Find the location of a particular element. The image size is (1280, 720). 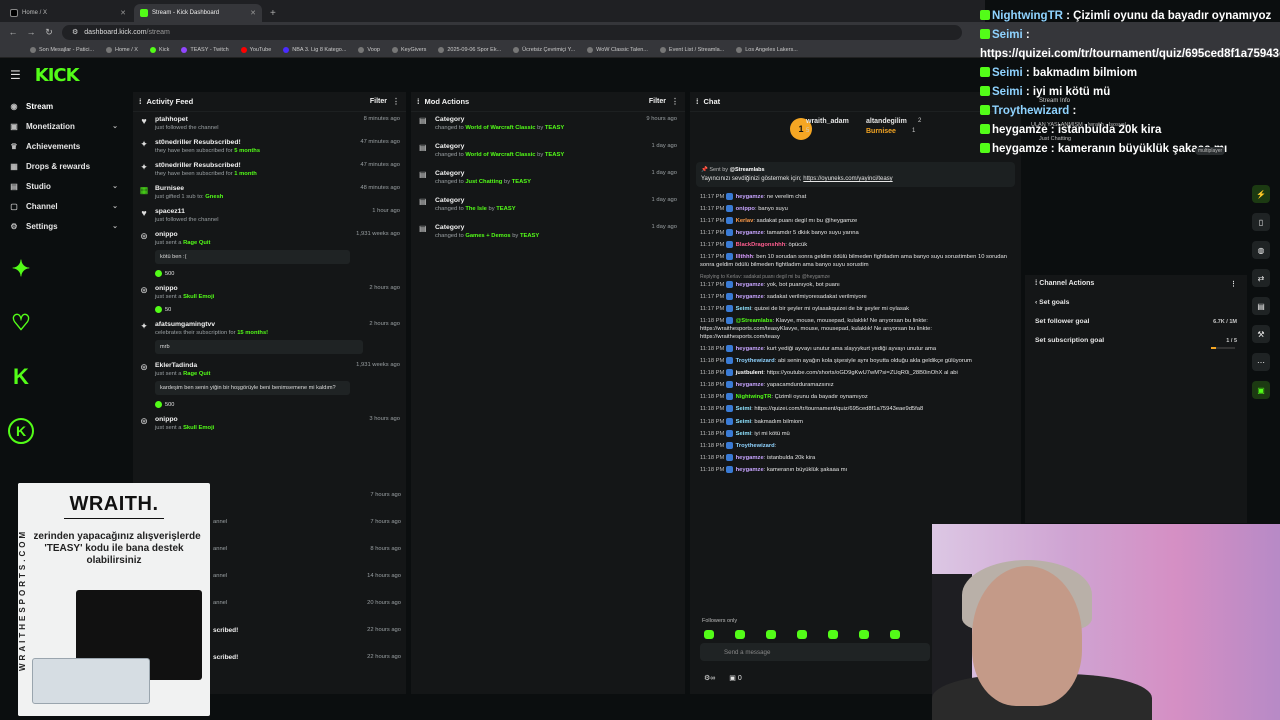

chat-input: Send a message is located at coordinates (815, 652).